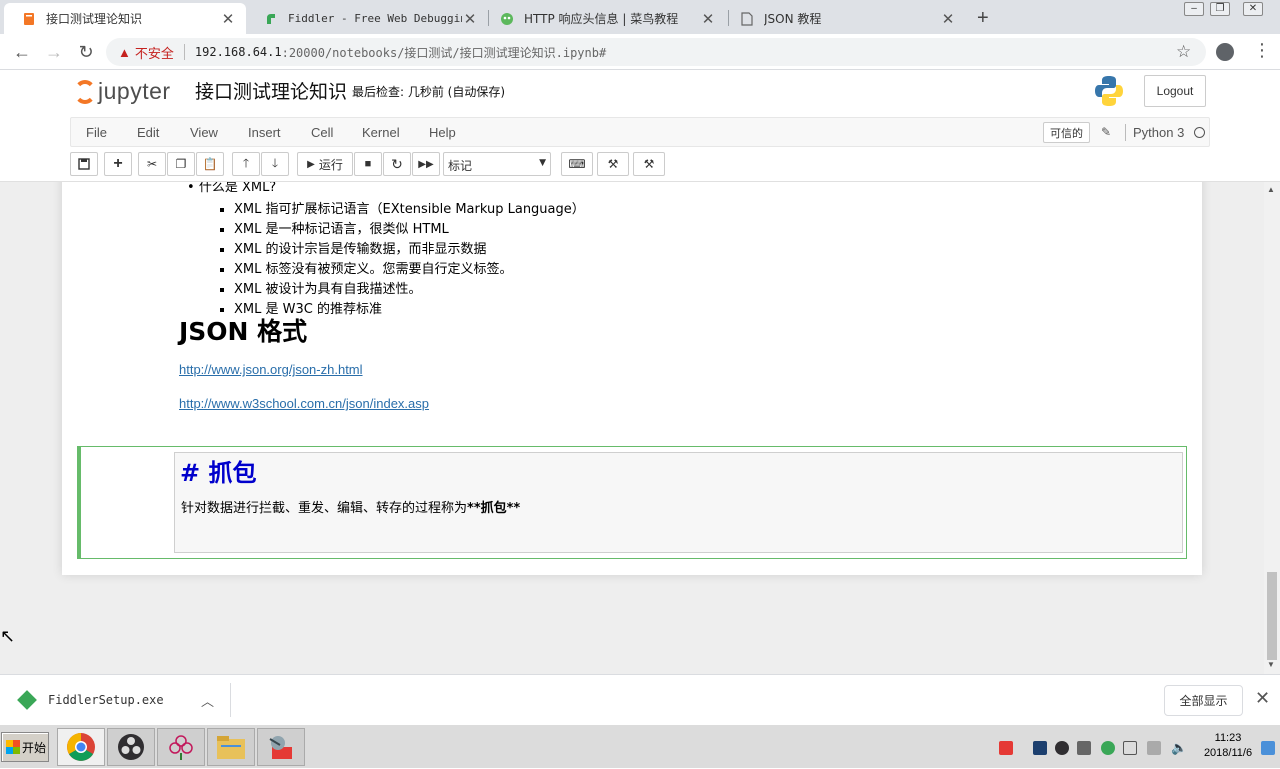 The height and width of the screenshot is (769, 1280). What do you see at coordinates (281, 747) in the screenshot?
I see `taskbar-tool-app` at bounding box center [281, 747].